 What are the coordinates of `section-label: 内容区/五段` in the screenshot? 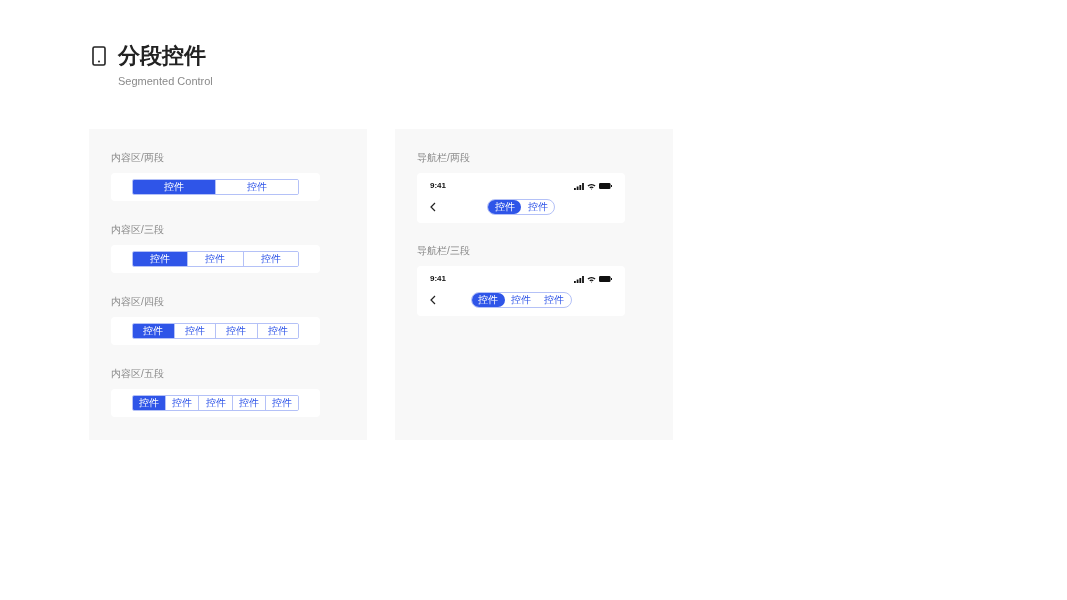 It's located at (138, 374).